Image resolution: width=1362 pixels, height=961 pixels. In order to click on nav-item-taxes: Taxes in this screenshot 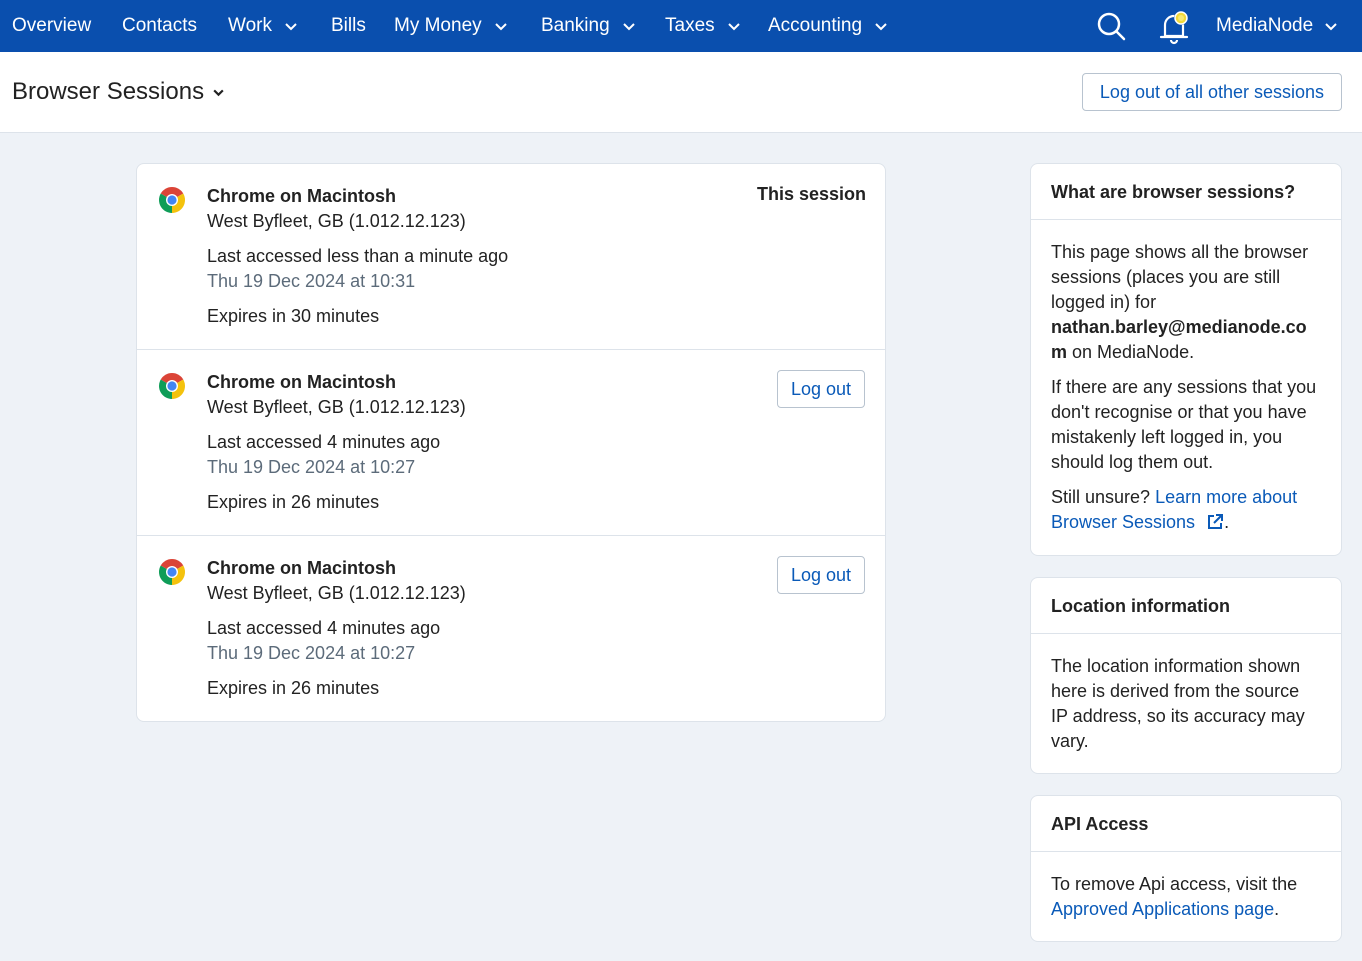, I will do `click(702, 26)`.